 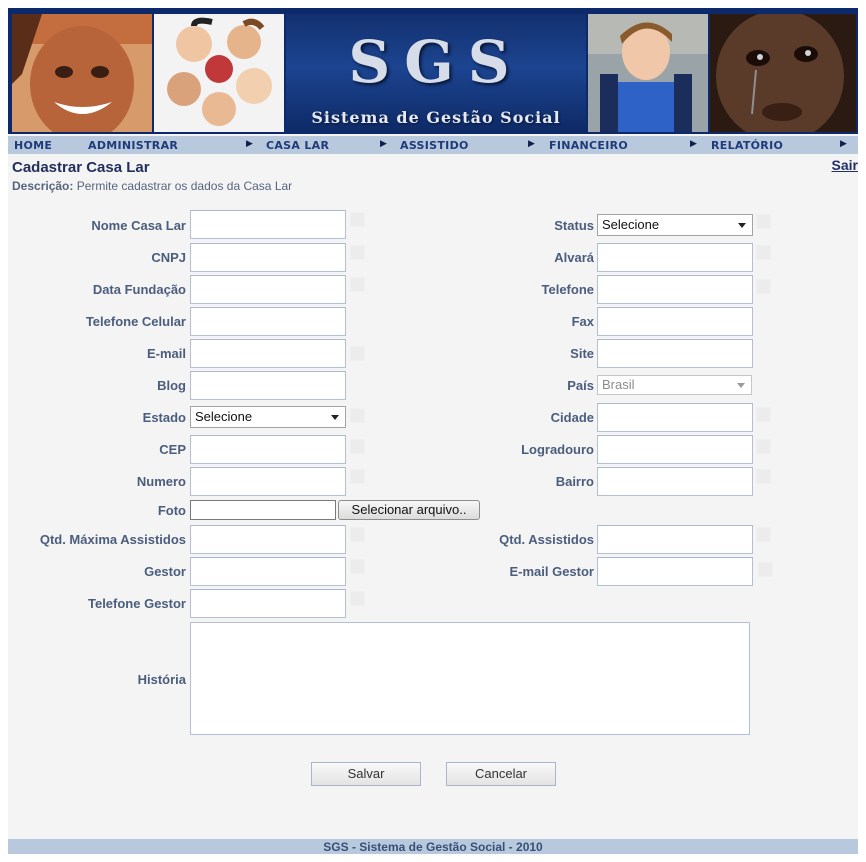 What do you see at coordinates (268, 449) in the screenshot?
I see `cep-input` at bounding box center [268, 449].